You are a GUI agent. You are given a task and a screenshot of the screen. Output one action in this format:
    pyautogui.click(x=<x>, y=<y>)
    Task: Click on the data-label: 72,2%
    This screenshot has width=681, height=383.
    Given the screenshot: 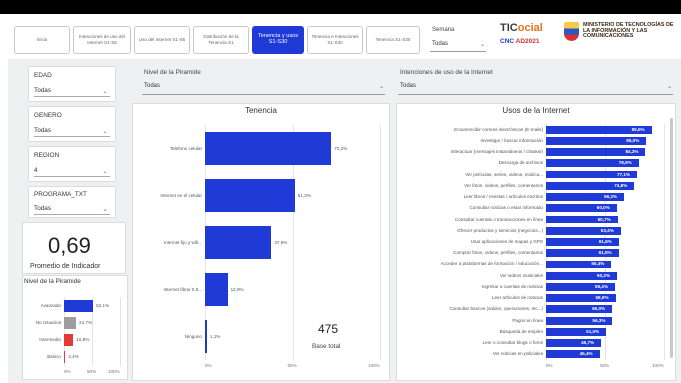 What is the action you would take?
    pyautogui.click(x=341, y=148)
    